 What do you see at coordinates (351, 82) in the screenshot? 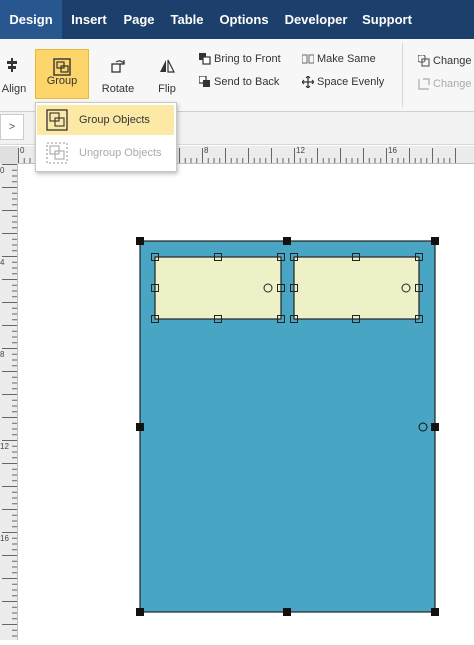
I see `space-evenly-label: Space Evenly` at bounding box center [351, 82].